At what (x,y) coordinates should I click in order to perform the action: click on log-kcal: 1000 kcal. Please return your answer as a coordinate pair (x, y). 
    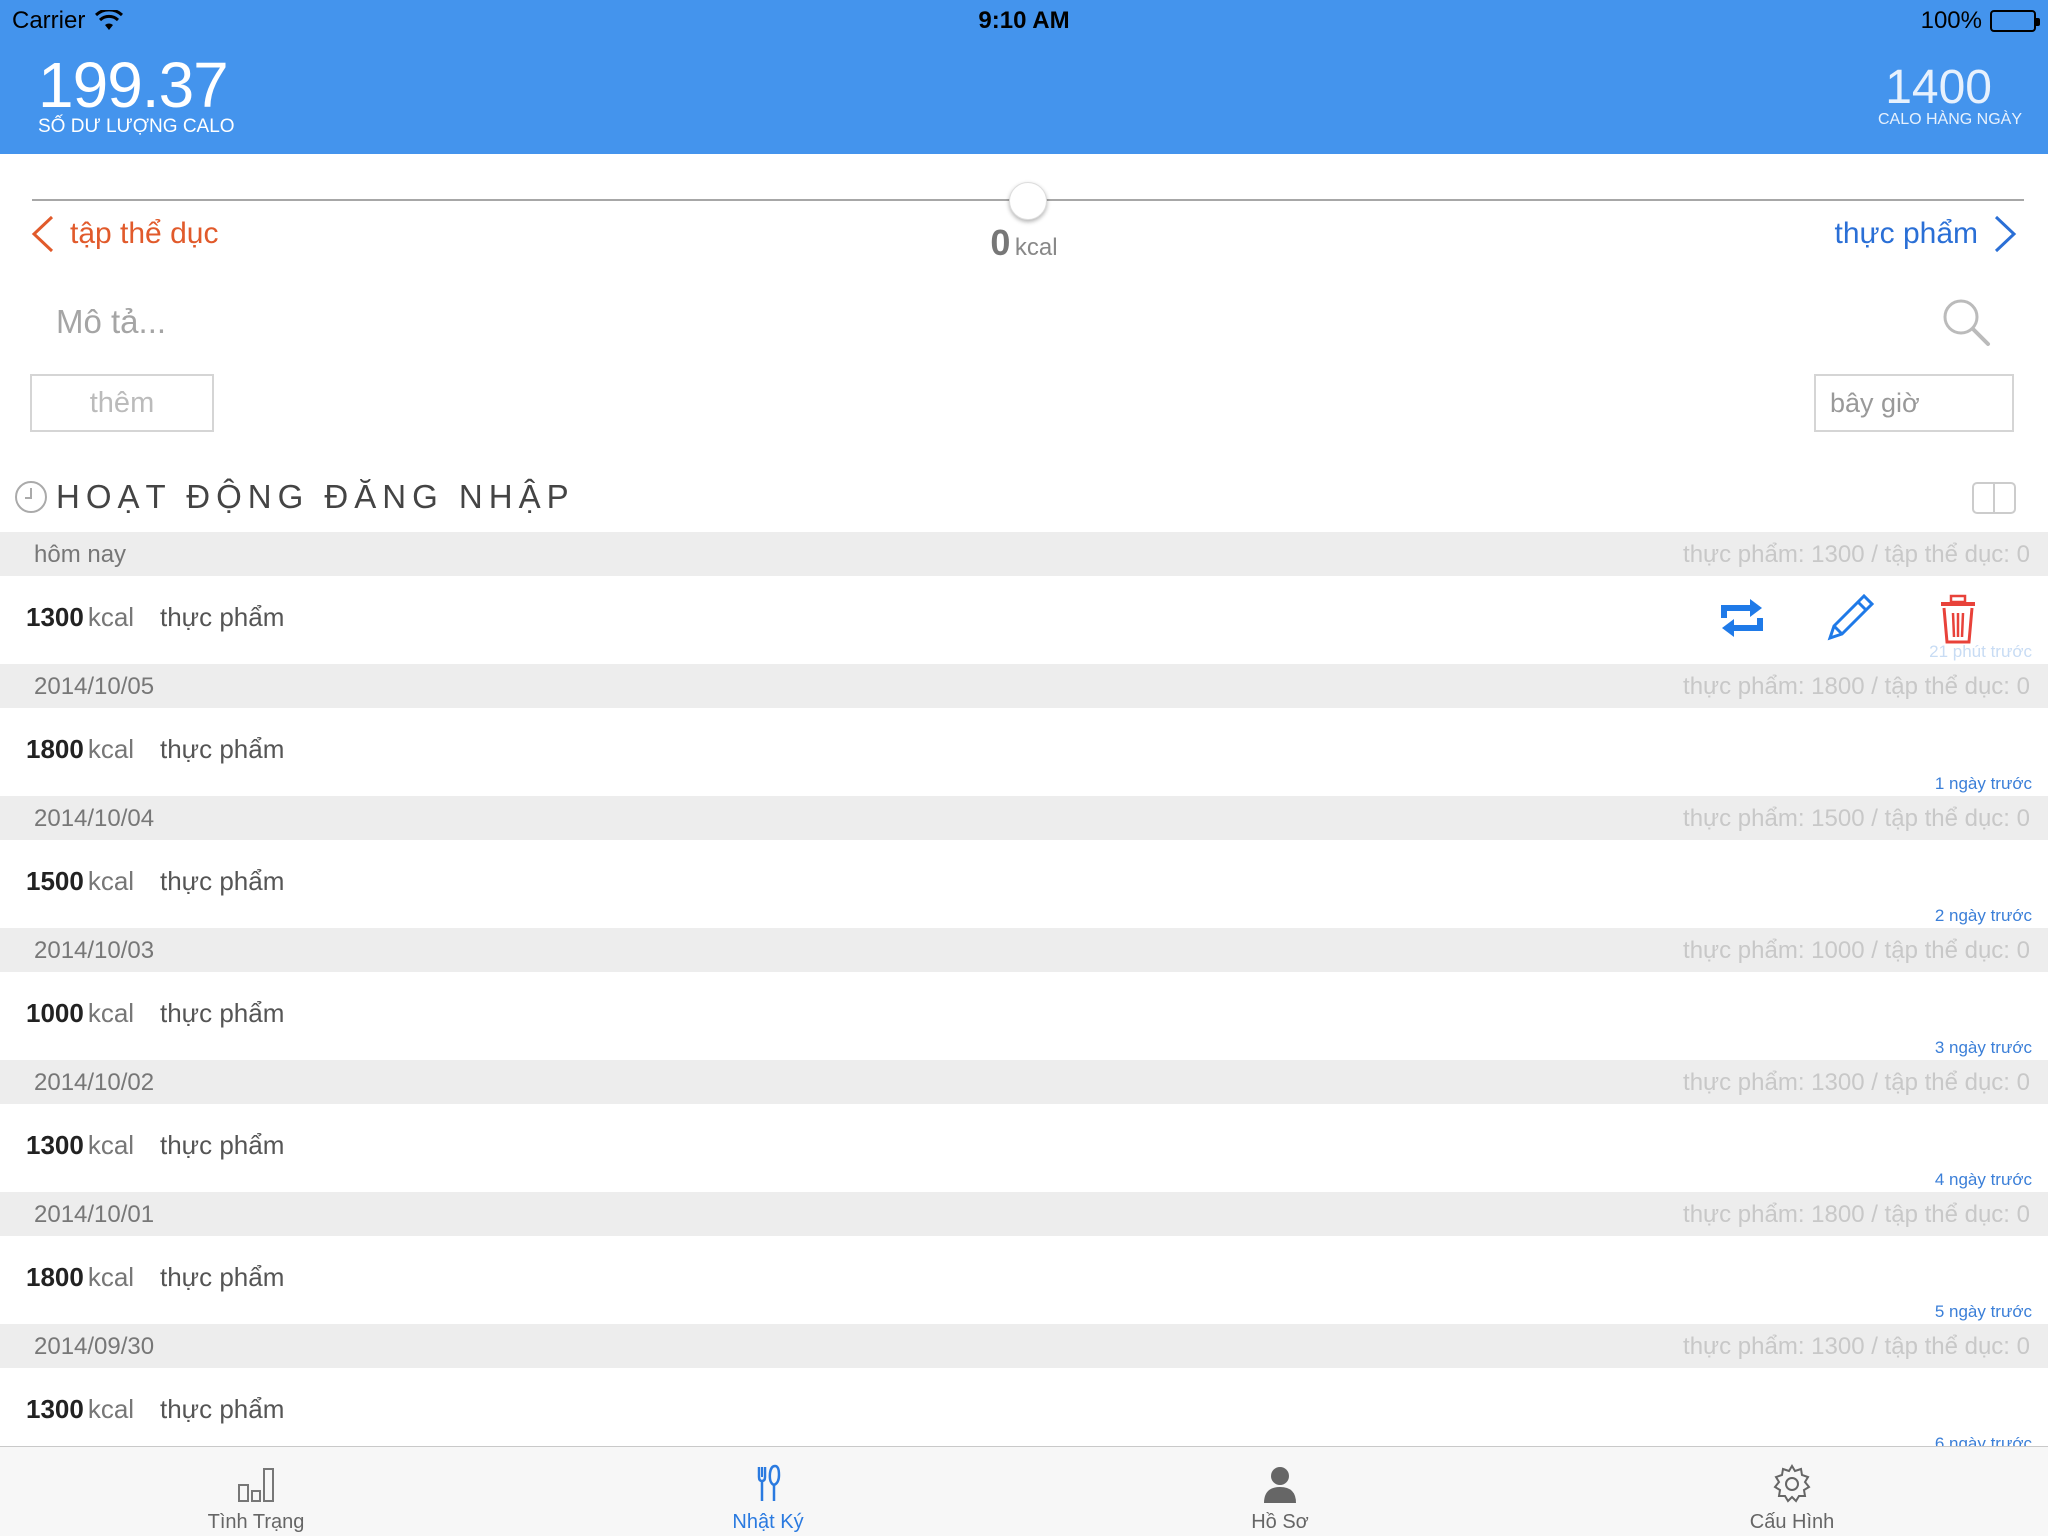
    Looking at the image, I should click on (80, 1013).